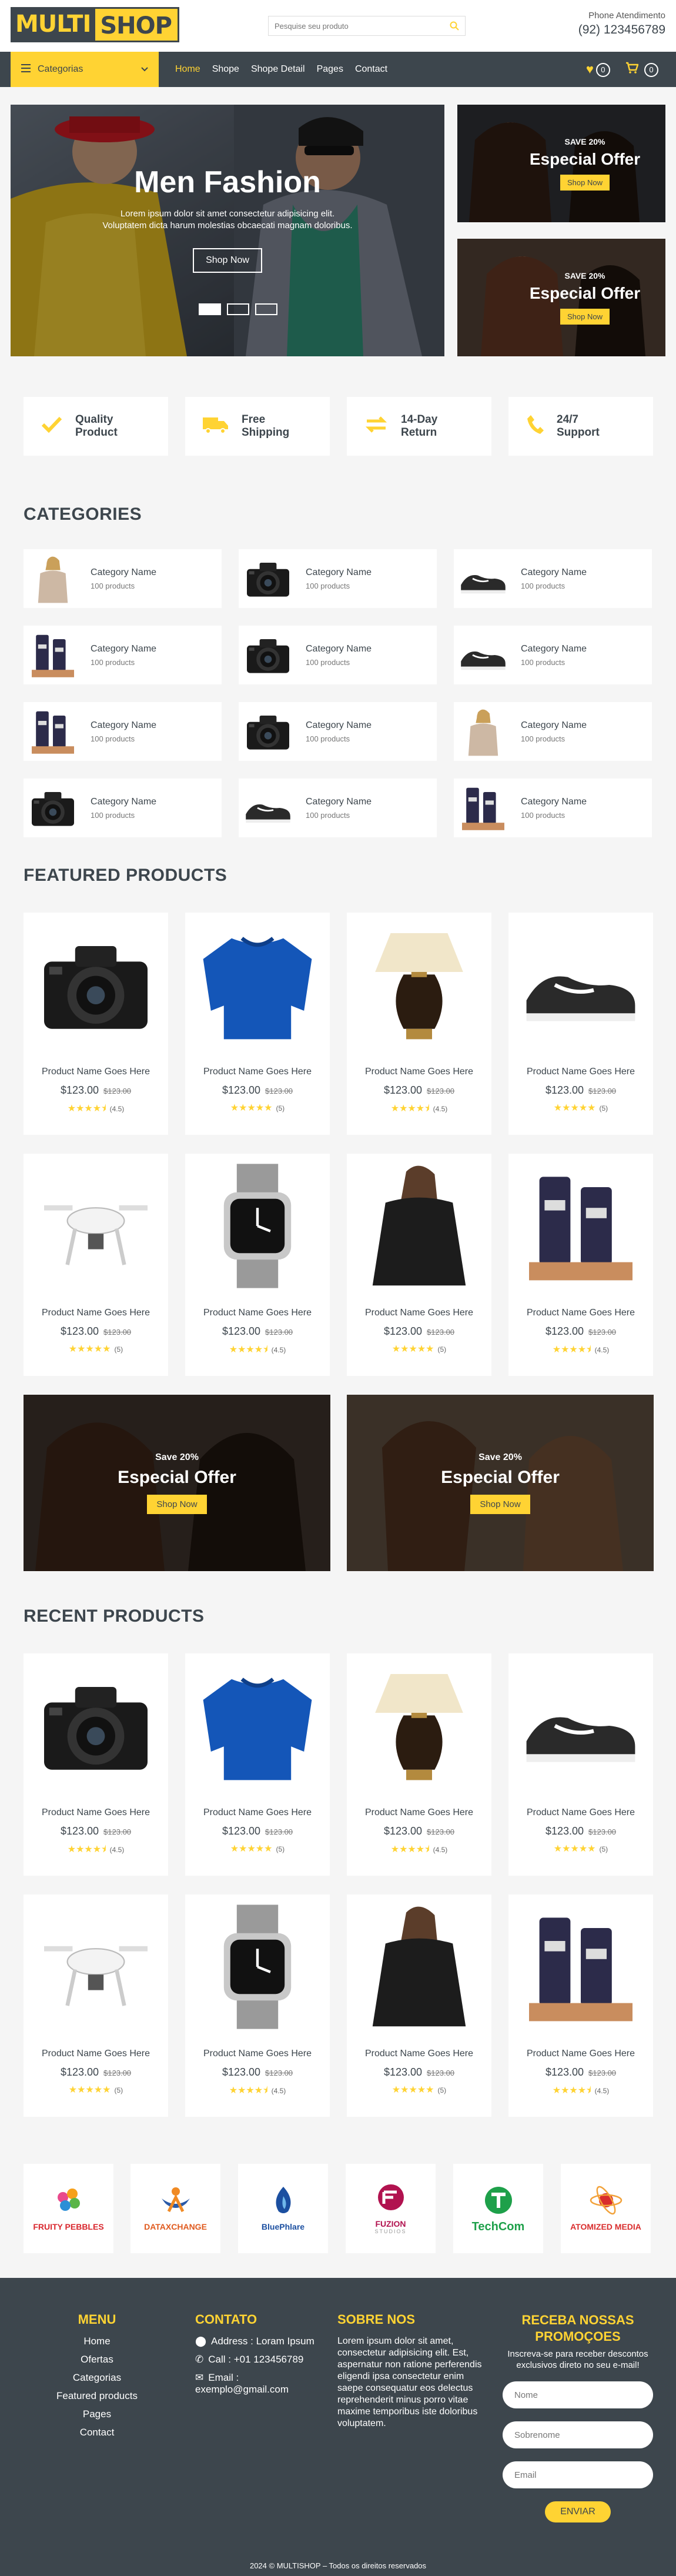 This screenshot has width=676, height=2576. Describe the element at coordinates (391, 2208) in the screenshot. I see `vendor-logo: FUZION STUDIOS` at that location.